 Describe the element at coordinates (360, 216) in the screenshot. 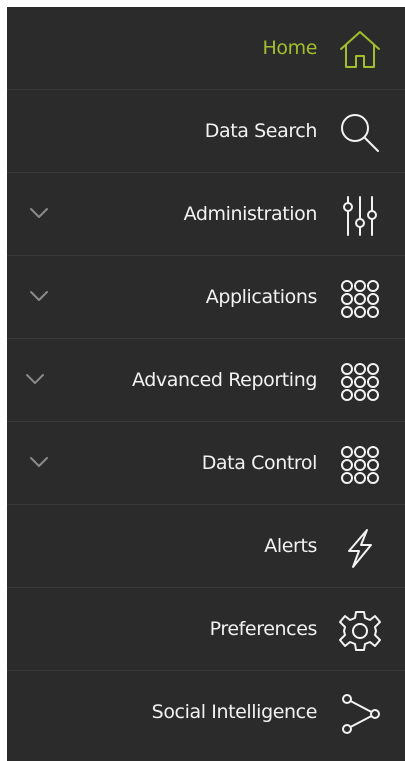

I see `sliders-icon` at that location.